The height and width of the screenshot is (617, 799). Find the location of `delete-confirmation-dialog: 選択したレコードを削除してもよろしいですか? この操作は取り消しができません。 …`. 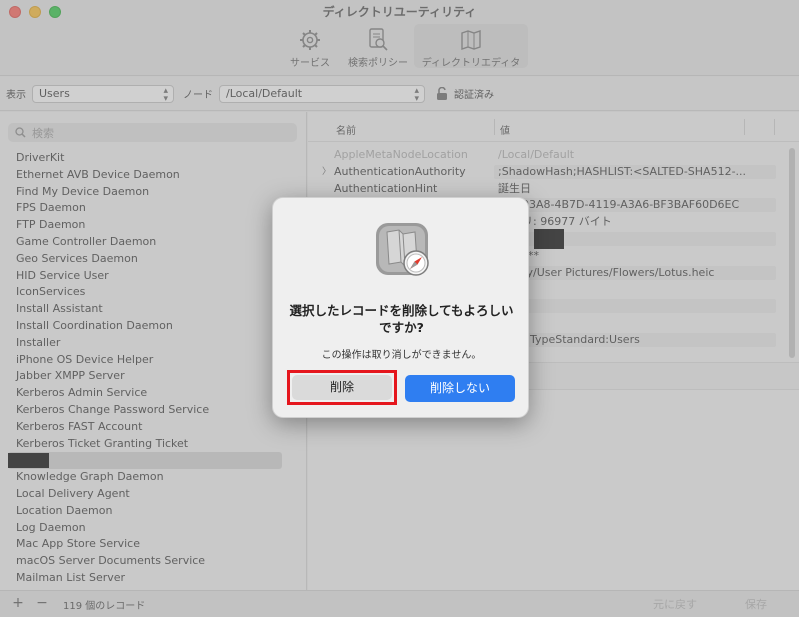

delete-confirmation-dialog: 選択したレコードを削除してもよろしいですか? この操作は取り消しができません。 … is located at coordinates (400, 307).